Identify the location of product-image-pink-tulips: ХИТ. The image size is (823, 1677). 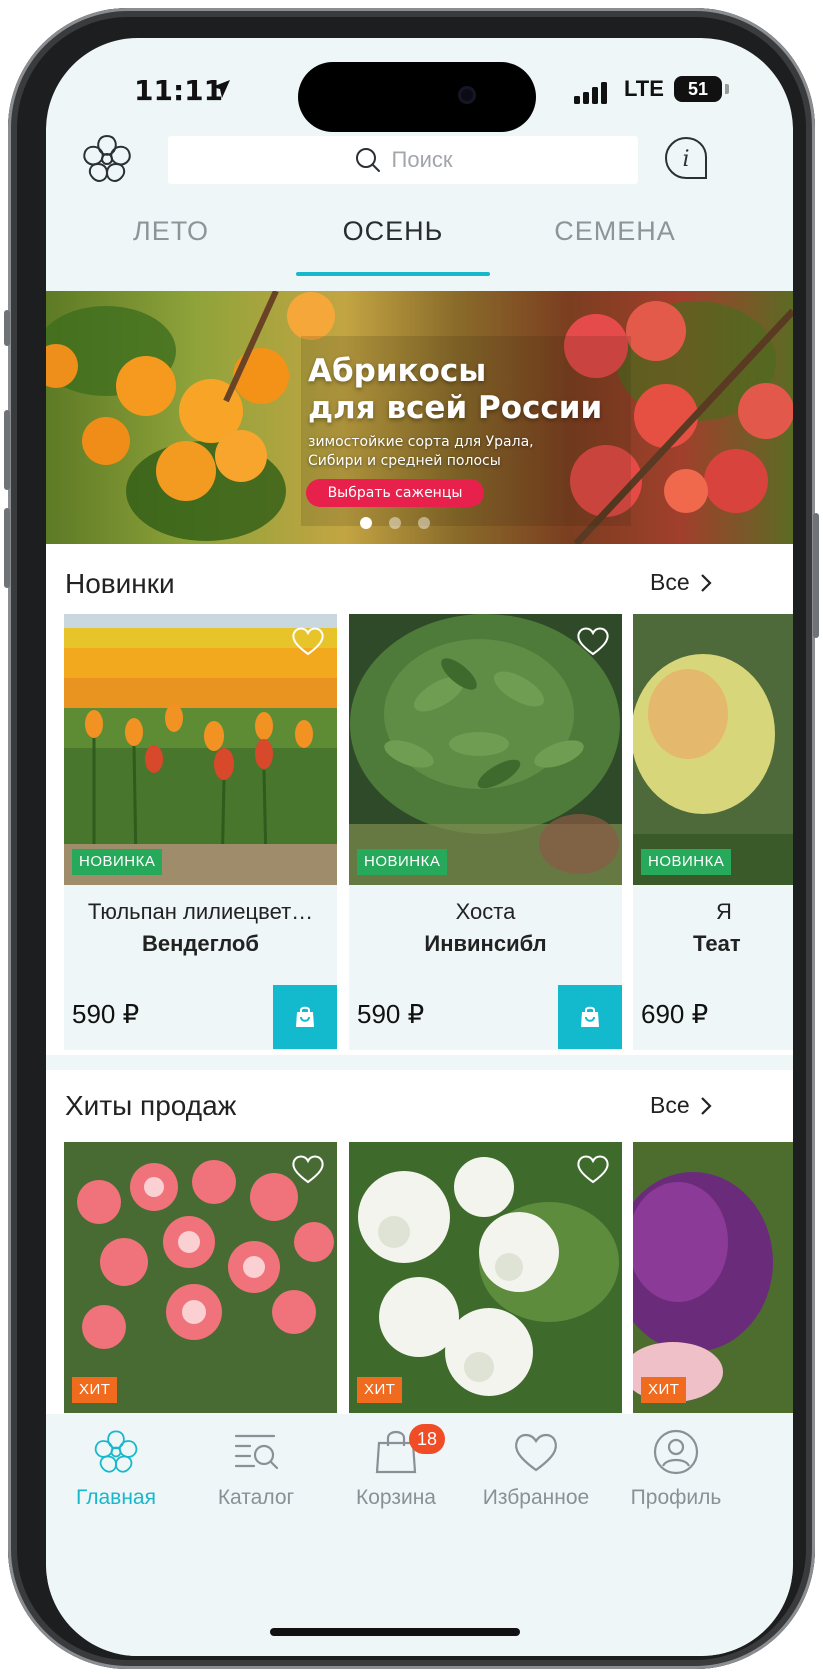
(200, 1277).